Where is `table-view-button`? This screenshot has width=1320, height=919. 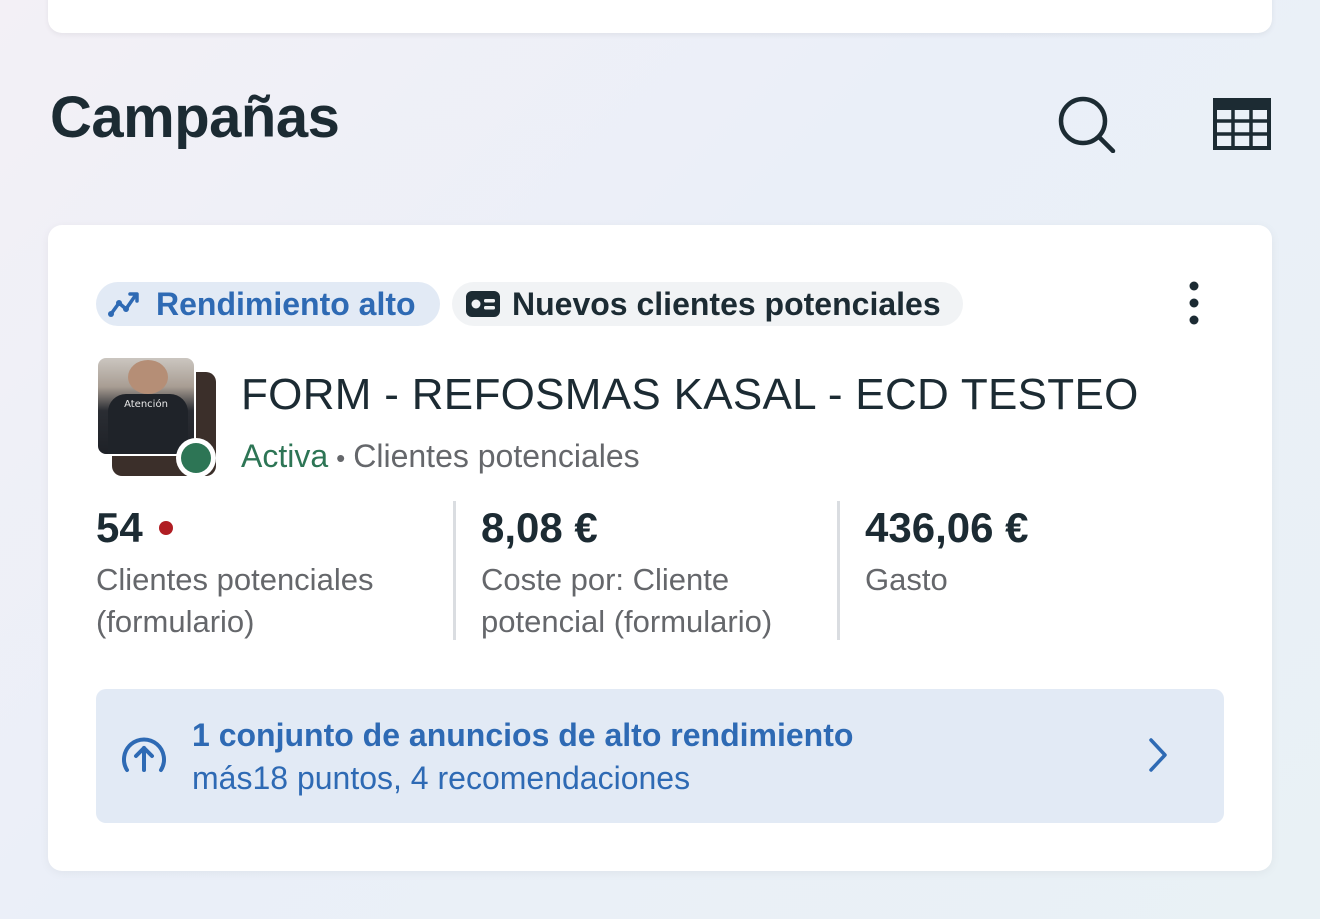
table-view-button is located at coordinates (1242, 124).